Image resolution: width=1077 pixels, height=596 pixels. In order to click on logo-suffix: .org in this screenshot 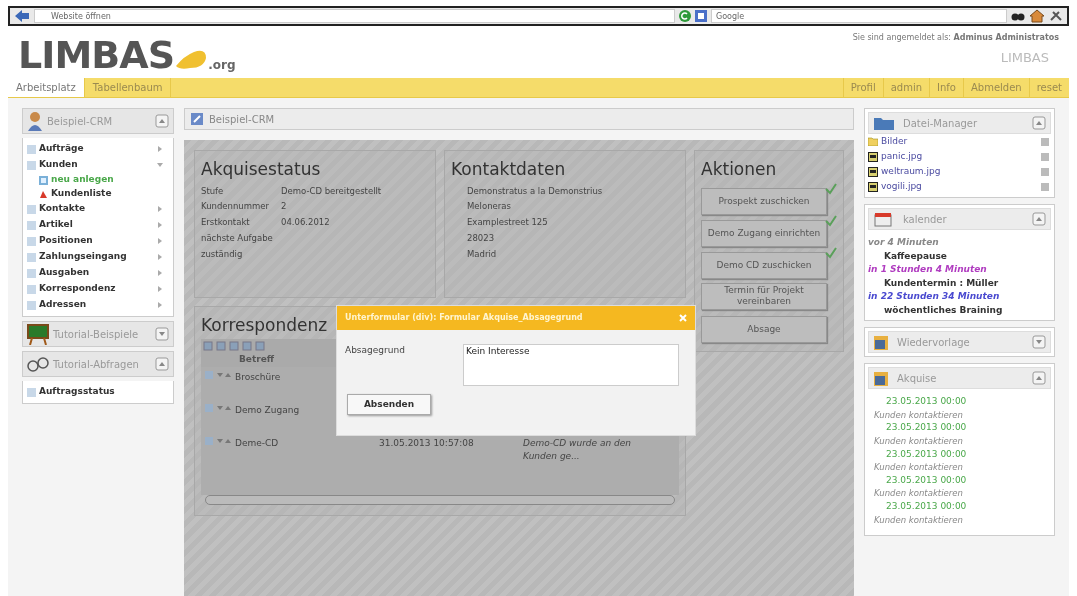, I will do `click(222, 65)`.